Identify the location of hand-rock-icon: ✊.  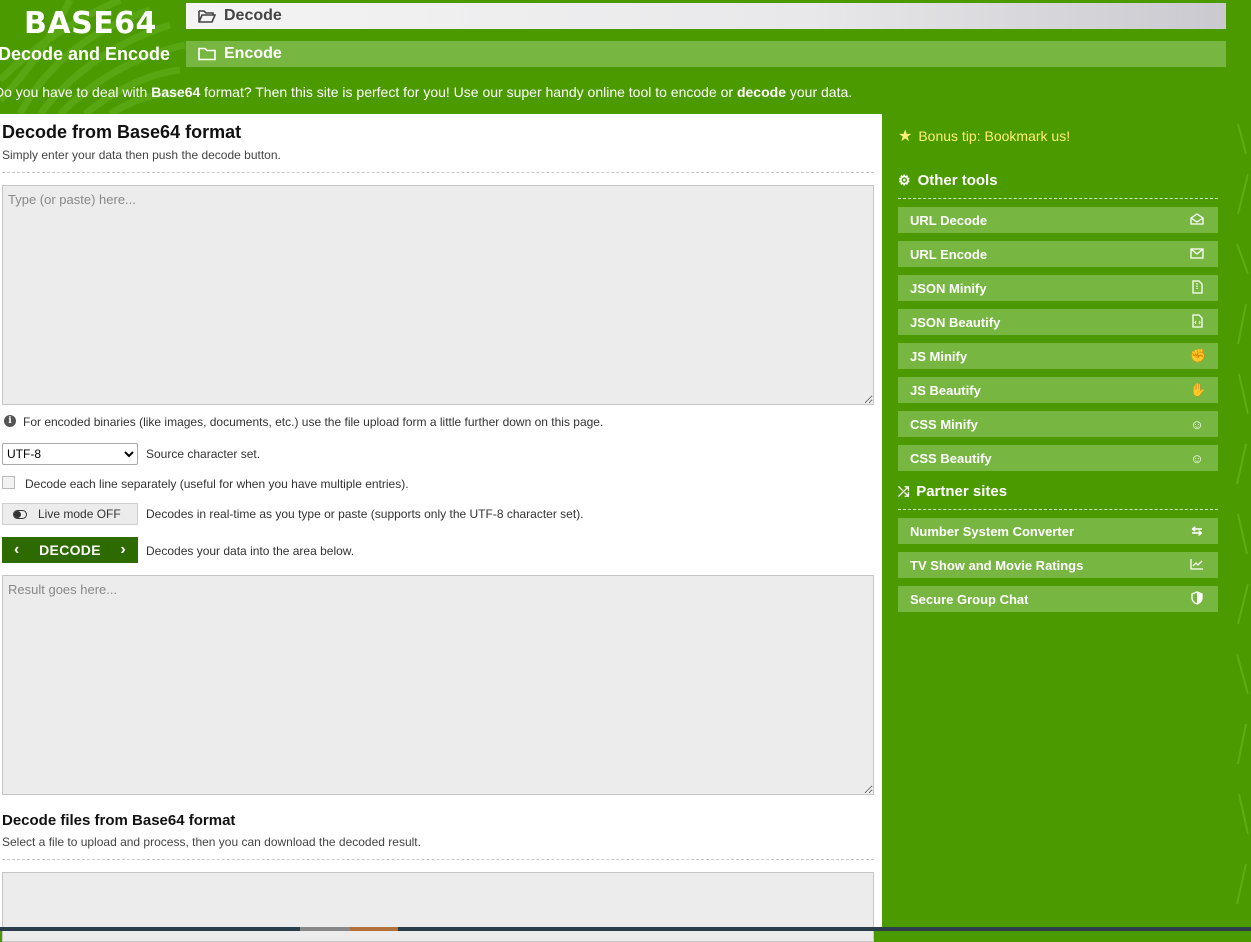
(1198, 355).